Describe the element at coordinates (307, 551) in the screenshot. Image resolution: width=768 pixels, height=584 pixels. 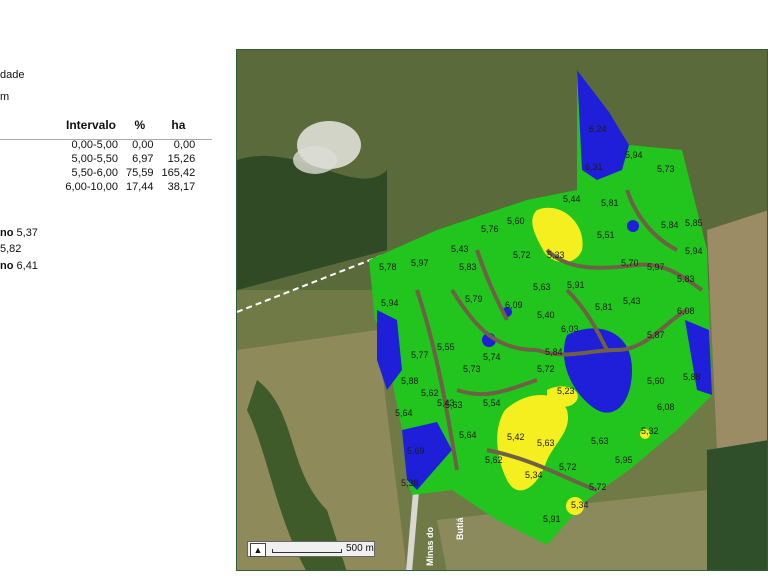
I see `scale-line` at that location.